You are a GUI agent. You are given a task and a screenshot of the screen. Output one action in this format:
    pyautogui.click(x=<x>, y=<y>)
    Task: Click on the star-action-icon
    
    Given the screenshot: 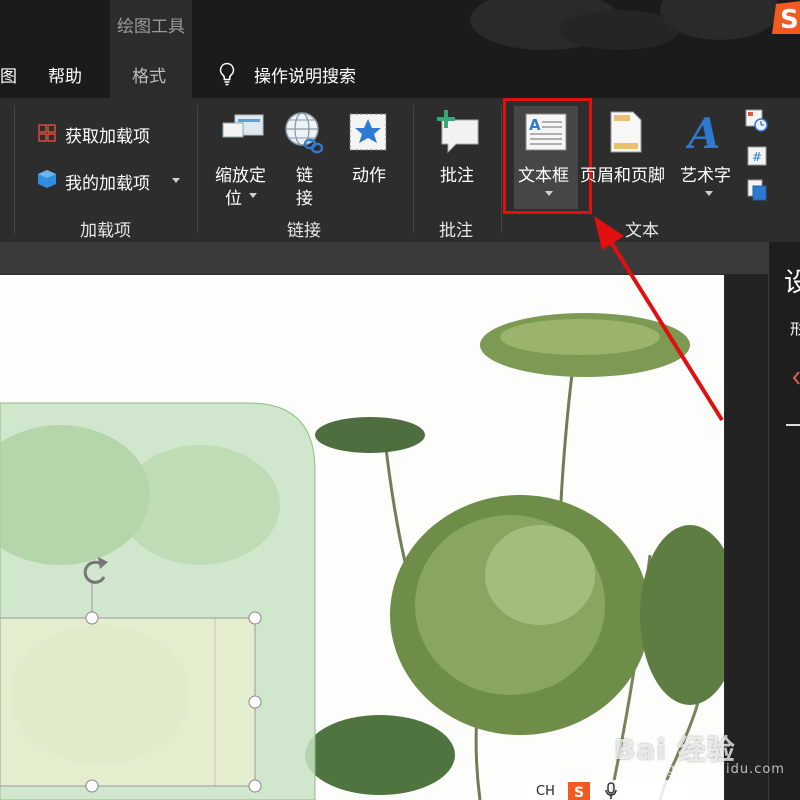 What is the action you would take?
    pyautogui.click(x=368, y=132)
    